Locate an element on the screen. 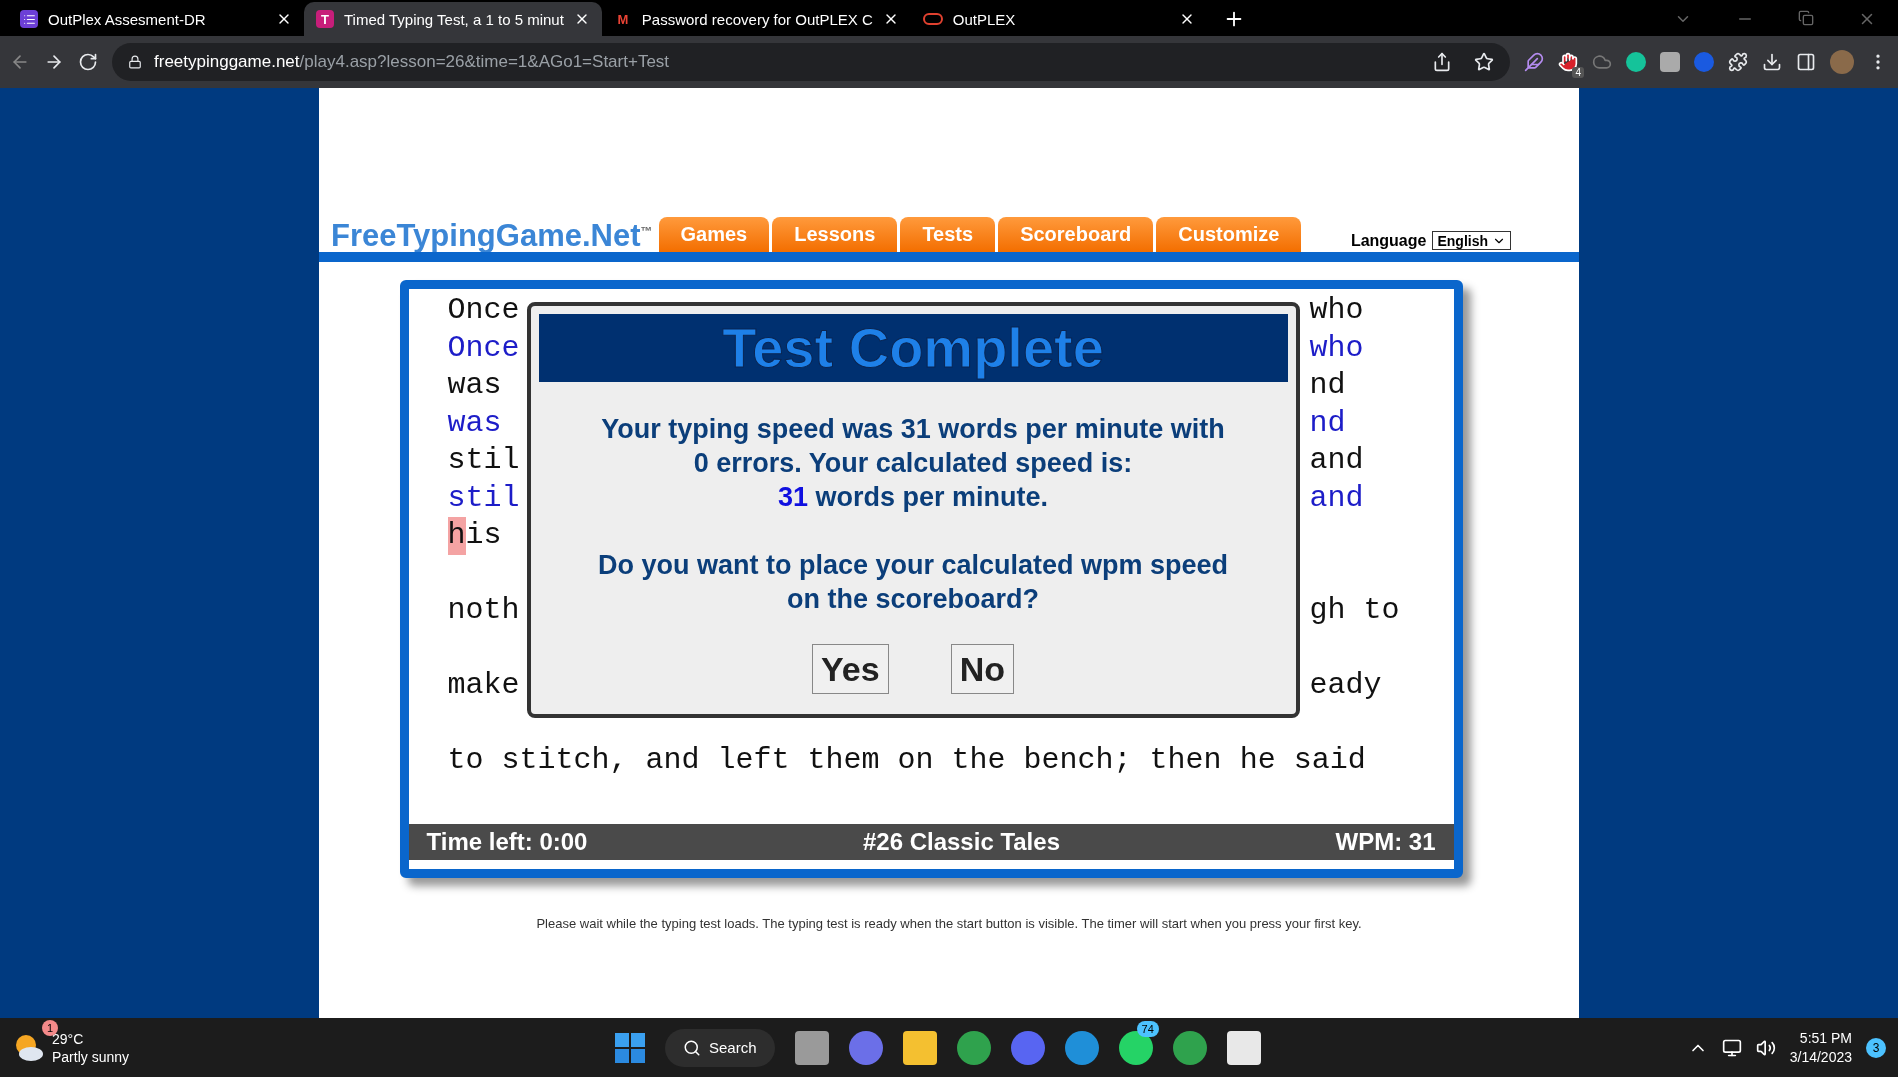 Image resolution: width=1898 pixels, height=1077 pixels. loading-note: Please wait while the typing test loads. The typing test is ready when the start button is visible. The timer will start when you press your first key. is located at coordinates (949, 923).